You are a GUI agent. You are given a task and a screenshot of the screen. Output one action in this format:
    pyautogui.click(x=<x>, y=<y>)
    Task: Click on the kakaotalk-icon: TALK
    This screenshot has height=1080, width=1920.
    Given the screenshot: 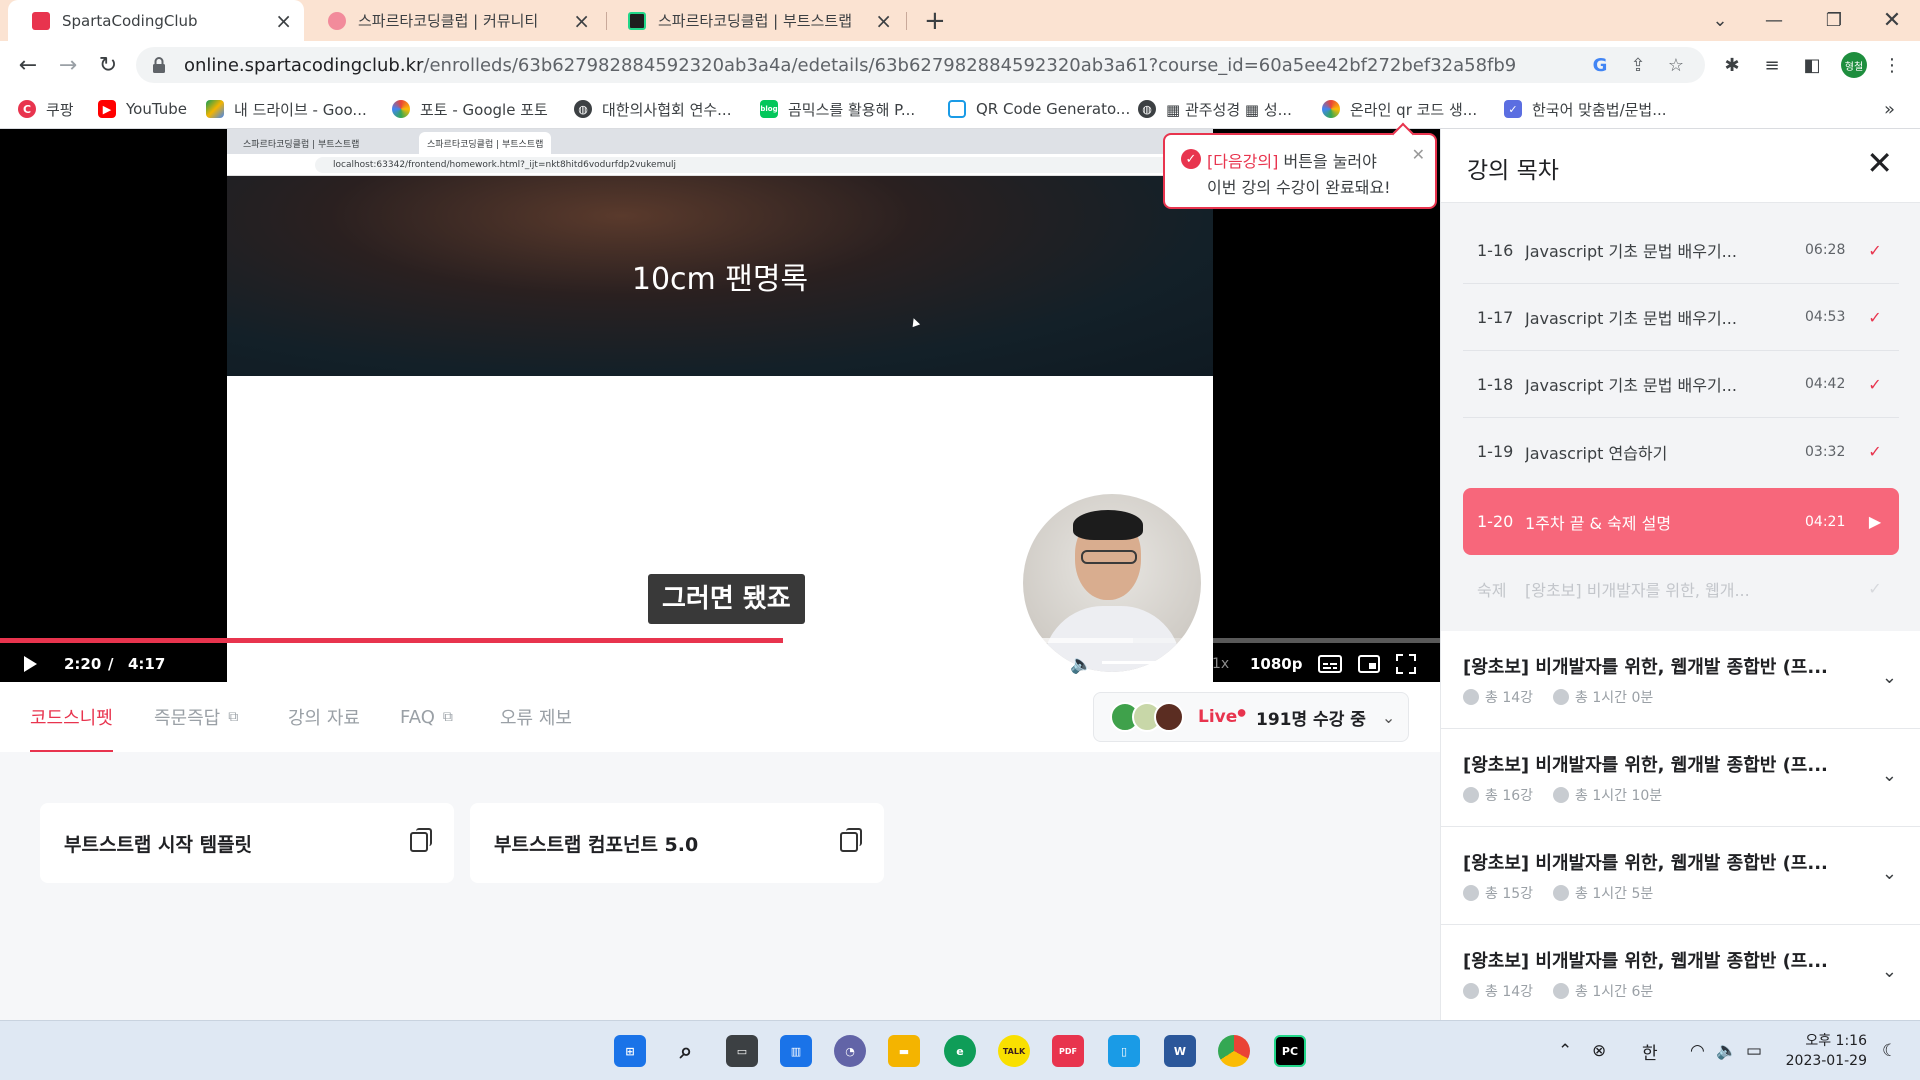 What is the action you would take?
    pyautogui.click(x=1014, y=1051)
    